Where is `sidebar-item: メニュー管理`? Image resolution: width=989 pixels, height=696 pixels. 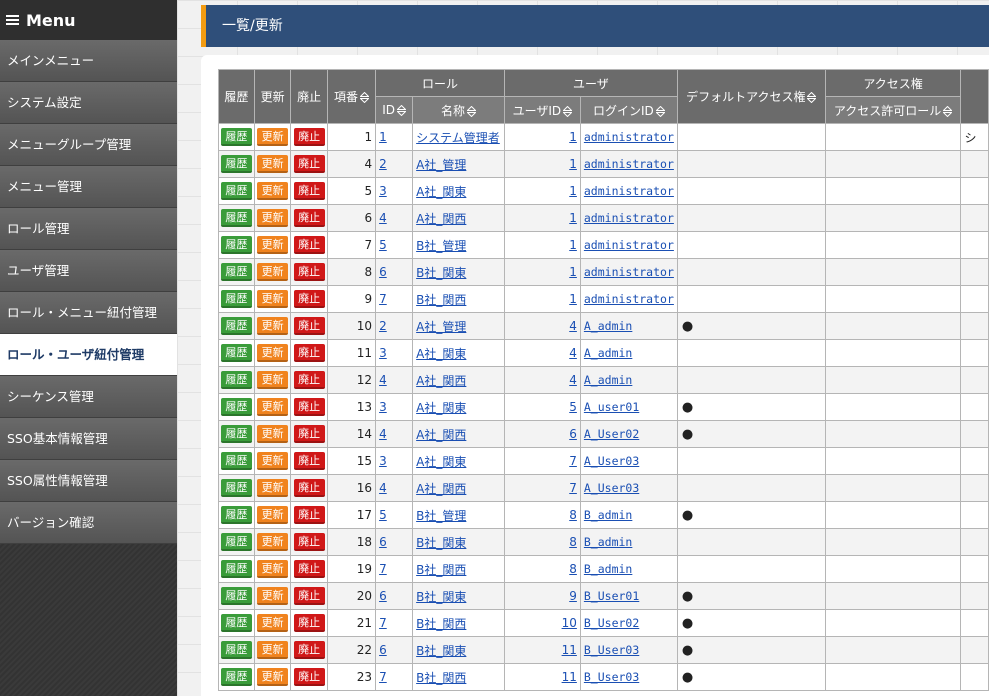
sidebar-item: メニュー管理 is located at coordinates (88, 187).